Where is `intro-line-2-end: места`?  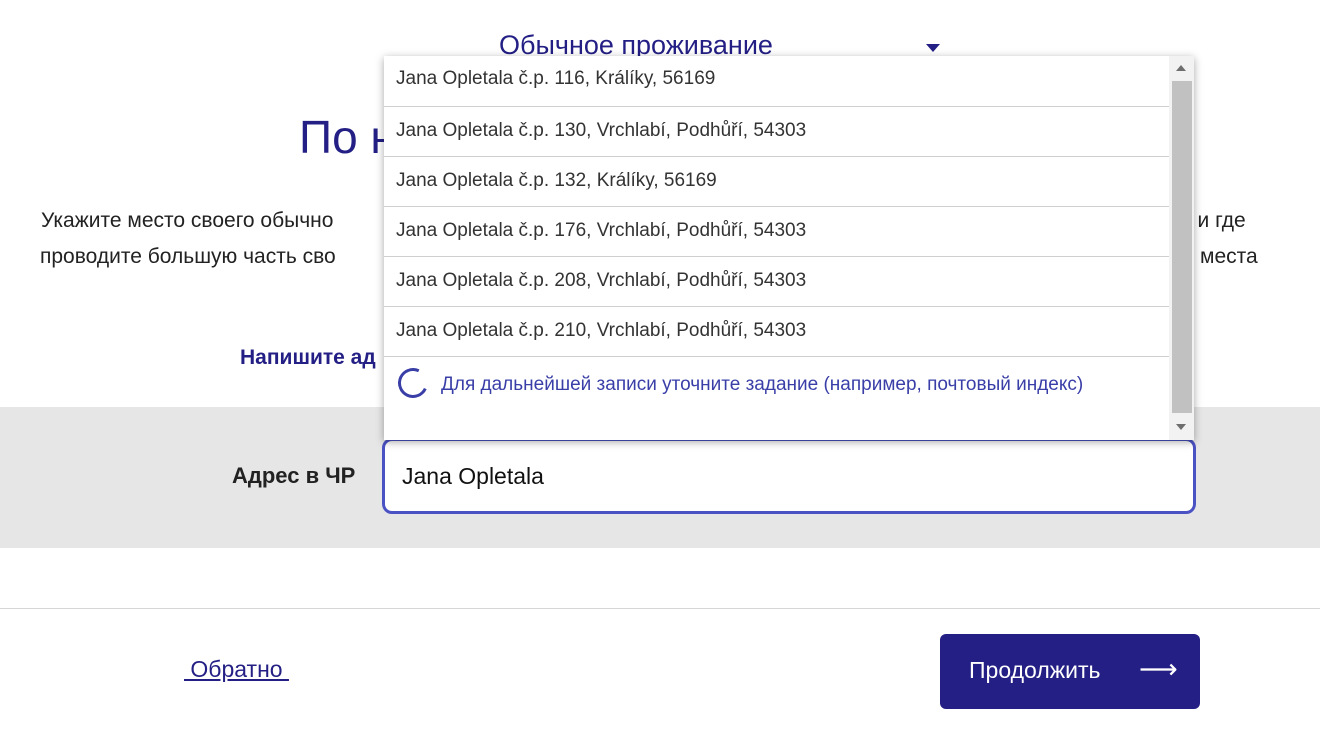 intro-line-2-end: места is located at coordinates (1229, 256).